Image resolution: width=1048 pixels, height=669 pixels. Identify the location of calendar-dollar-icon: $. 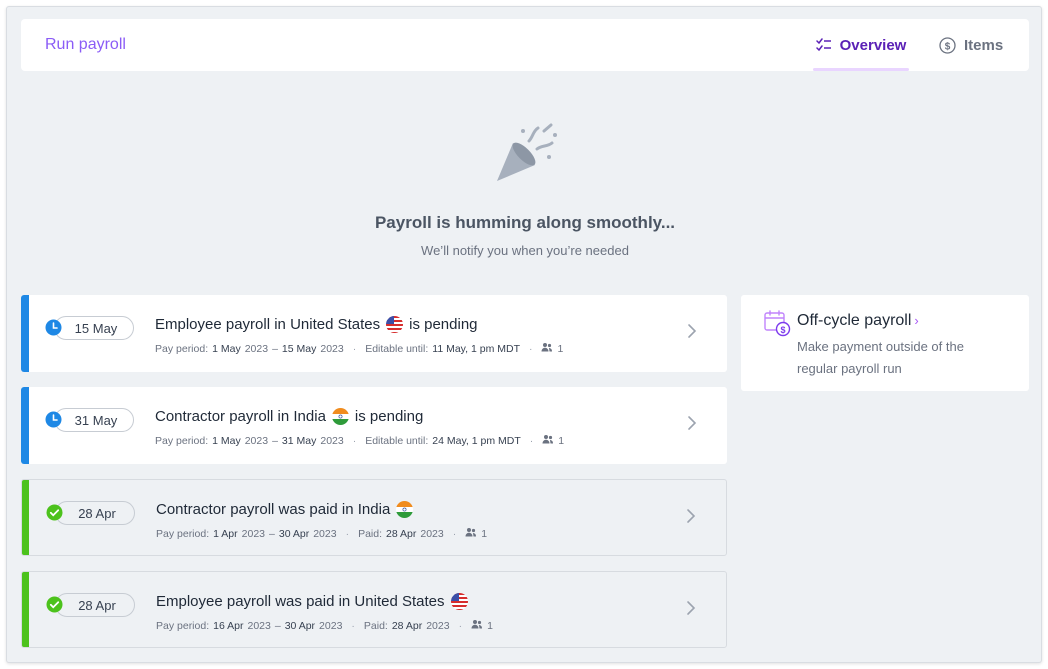
(777, 325).